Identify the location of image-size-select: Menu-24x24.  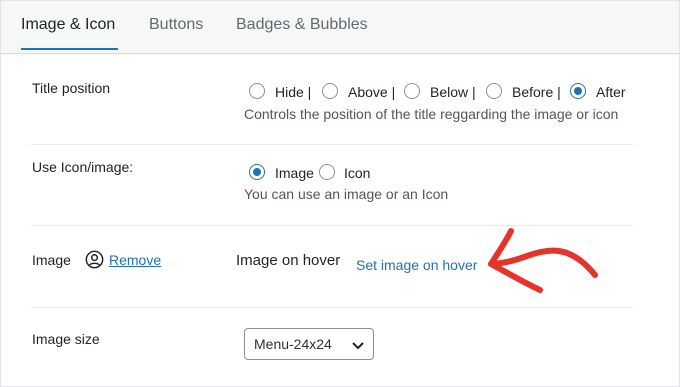
(309, 344).